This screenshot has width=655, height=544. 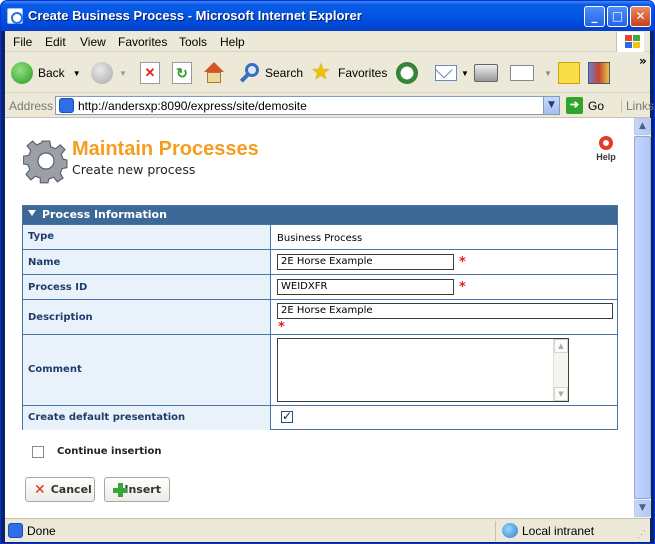 I want to click on gear-icon, so click(x=45, y=162).